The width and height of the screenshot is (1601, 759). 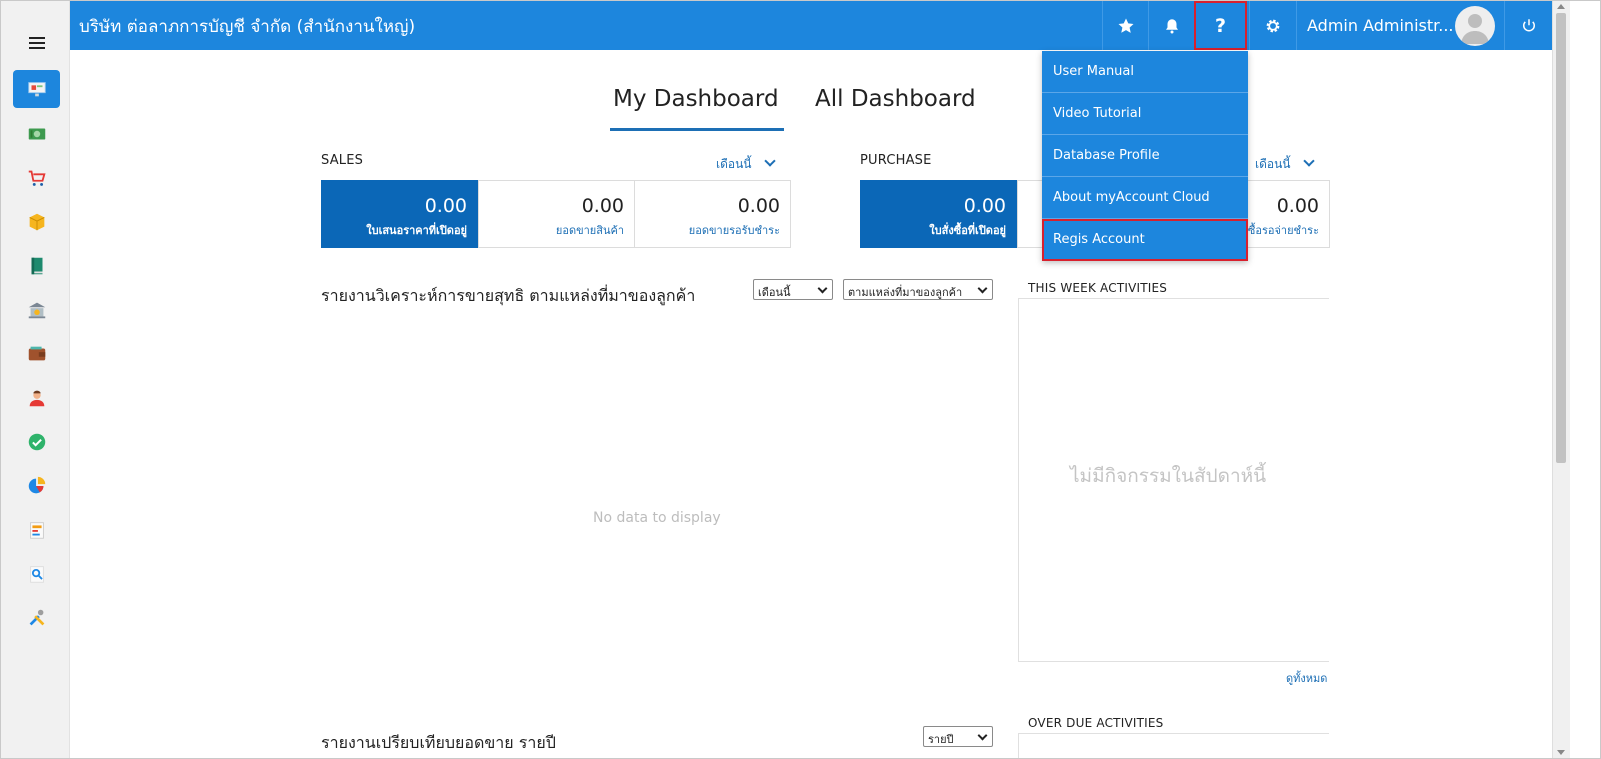 I want to click on sales-card-product-sales: 0.00 ยอดขายสินค้า, so click(x=556, y=214).